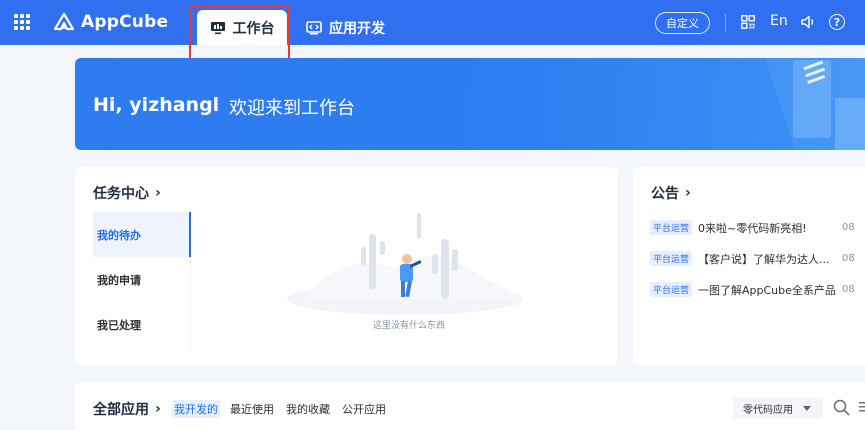  What do you see at coordinates (725, 23) in the screenshot?
I see `topbar-divider` at bounding box center [725, 23].